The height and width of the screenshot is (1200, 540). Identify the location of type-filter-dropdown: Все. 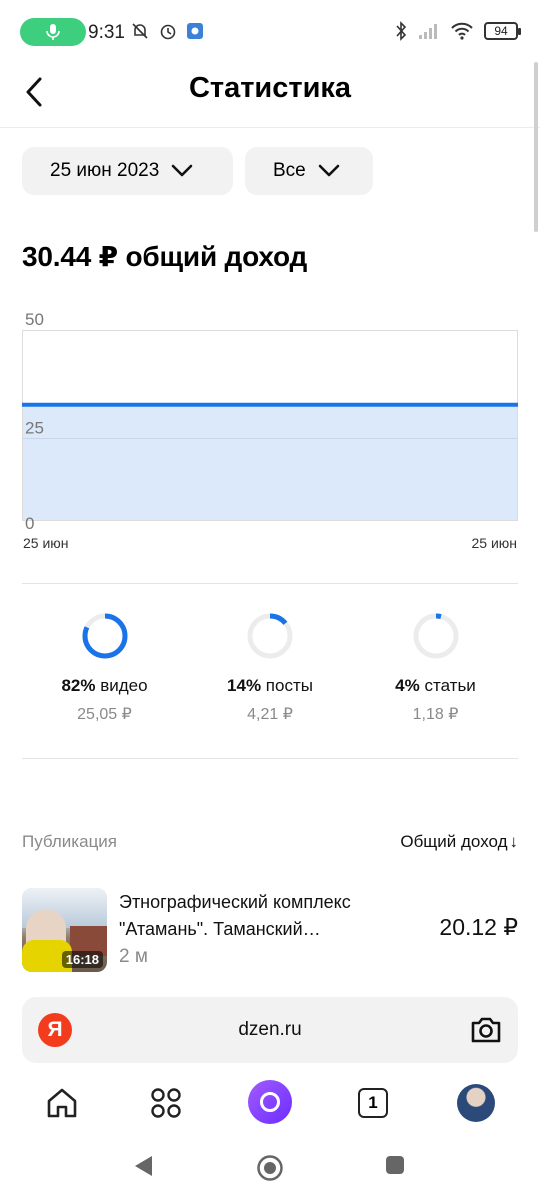
(309, 171).